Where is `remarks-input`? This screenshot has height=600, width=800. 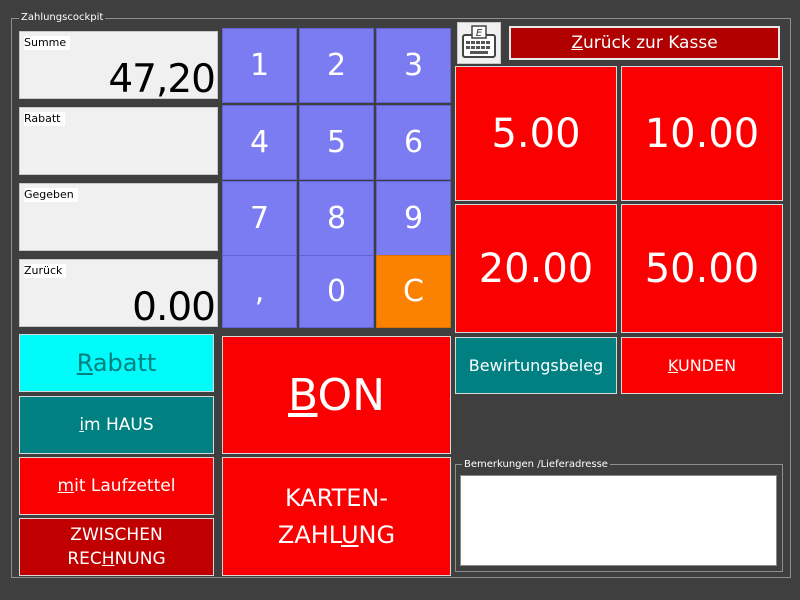 remarks-input is located at coordinates (618, 520).